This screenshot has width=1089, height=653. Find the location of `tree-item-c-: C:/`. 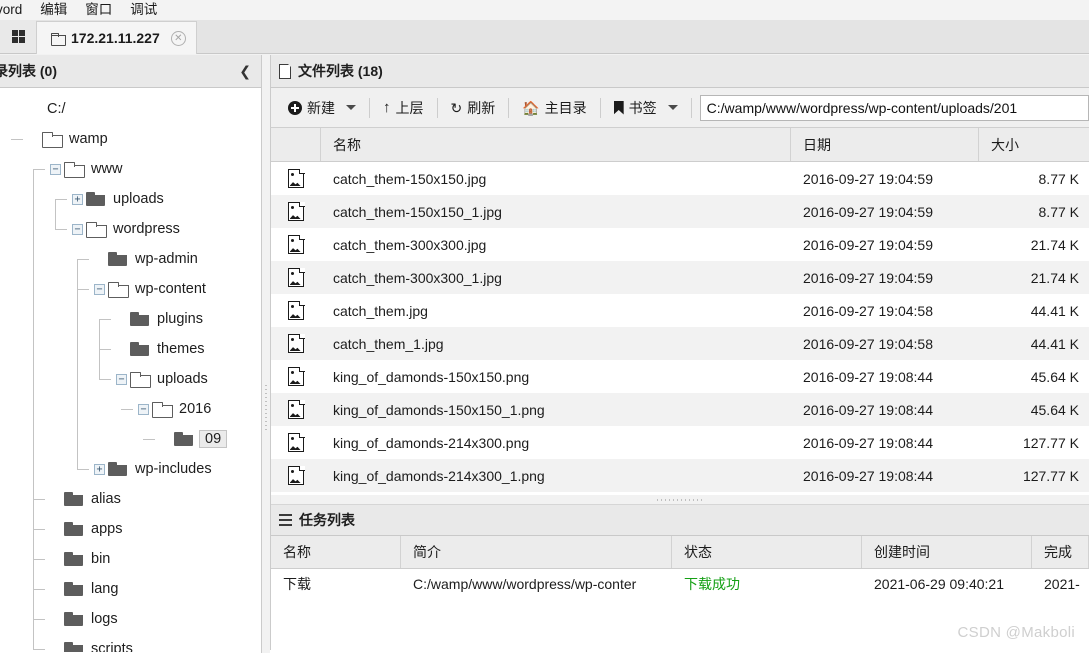

tree-item-c-: C:/ is located at coordinates (130, 109).